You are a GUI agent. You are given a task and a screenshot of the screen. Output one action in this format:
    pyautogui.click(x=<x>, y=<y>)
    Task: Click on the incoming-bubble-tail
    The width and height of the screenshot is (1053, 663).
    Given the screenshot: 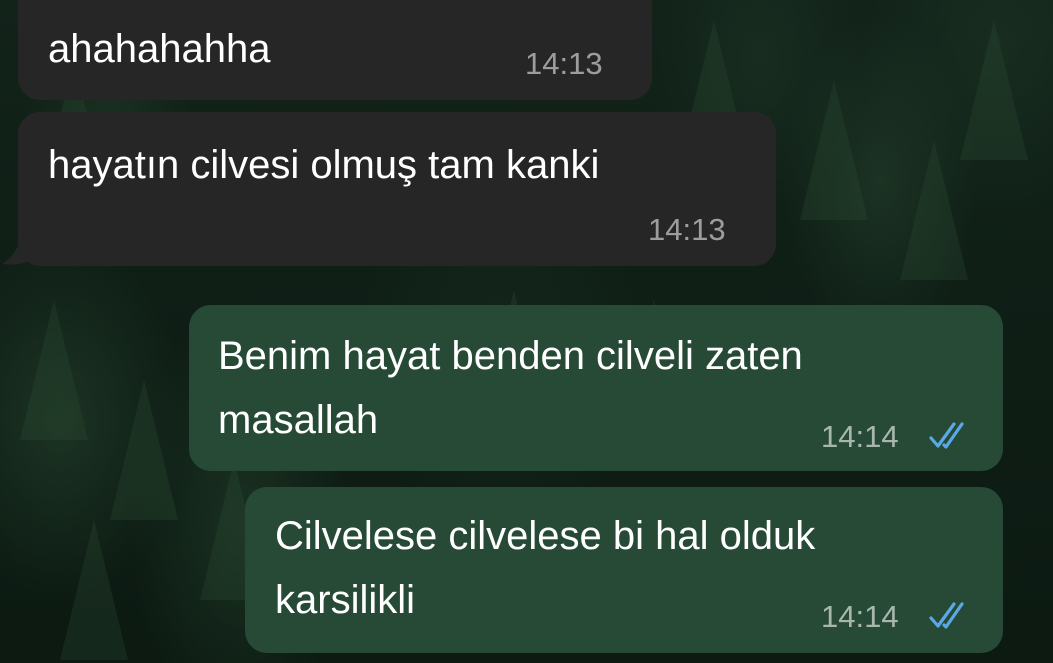 What is the action you would take?
    pyautogui.click(x=20, y=245)
    